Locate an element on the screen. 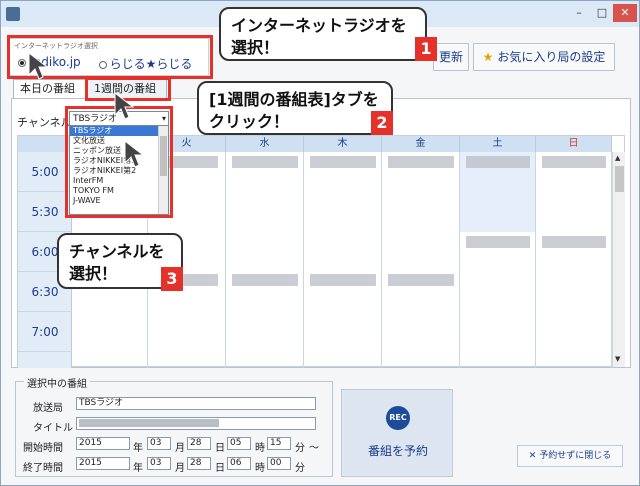 The height and width of the screenshot is (486, 640). reserve-program-button: REC 番組を予約 is located at coordinates (397, 433).